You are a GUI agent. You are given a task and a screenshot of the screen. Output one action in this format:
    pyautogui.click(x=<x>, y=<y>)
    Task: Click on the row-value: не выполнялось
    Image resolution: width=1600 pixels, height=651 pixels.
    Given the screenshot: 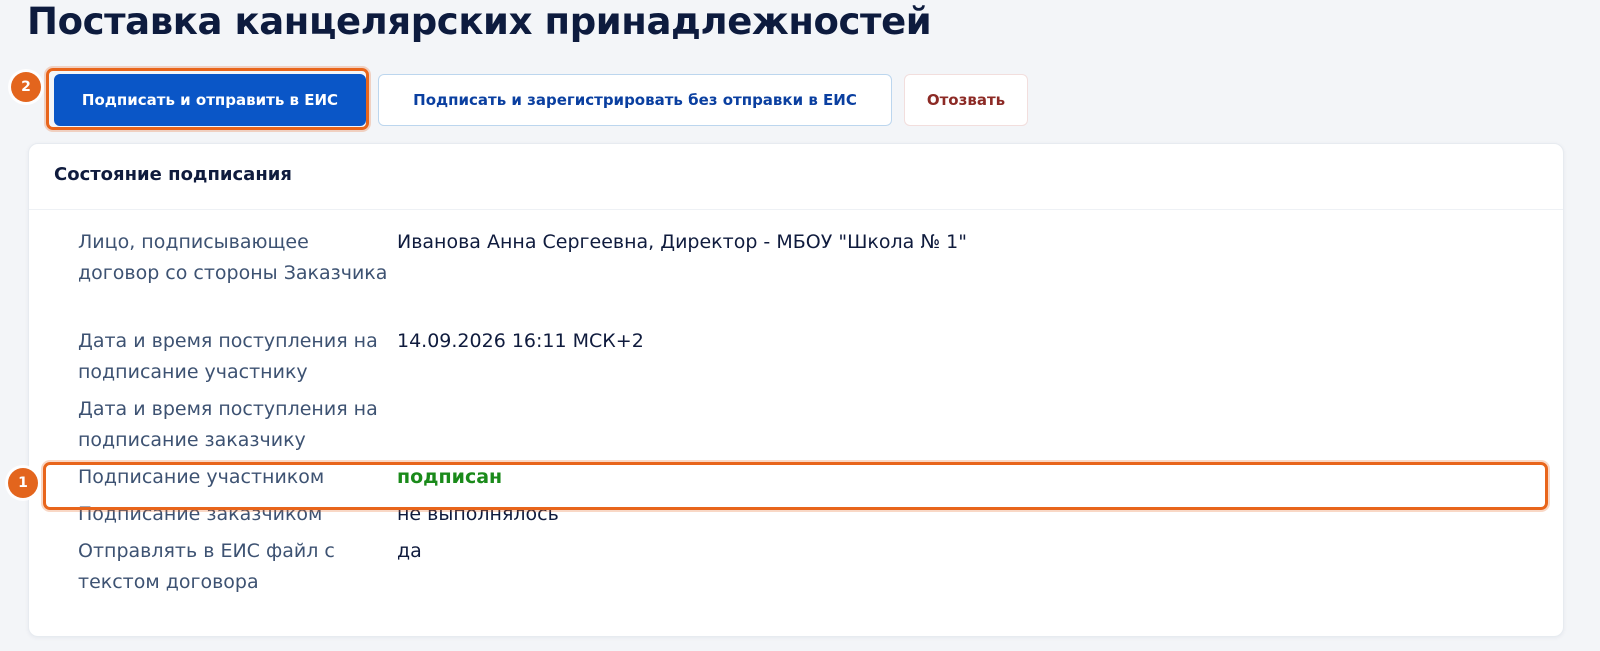 What is the action you would take?
    pyautogui.click(x=478, y=514)
    